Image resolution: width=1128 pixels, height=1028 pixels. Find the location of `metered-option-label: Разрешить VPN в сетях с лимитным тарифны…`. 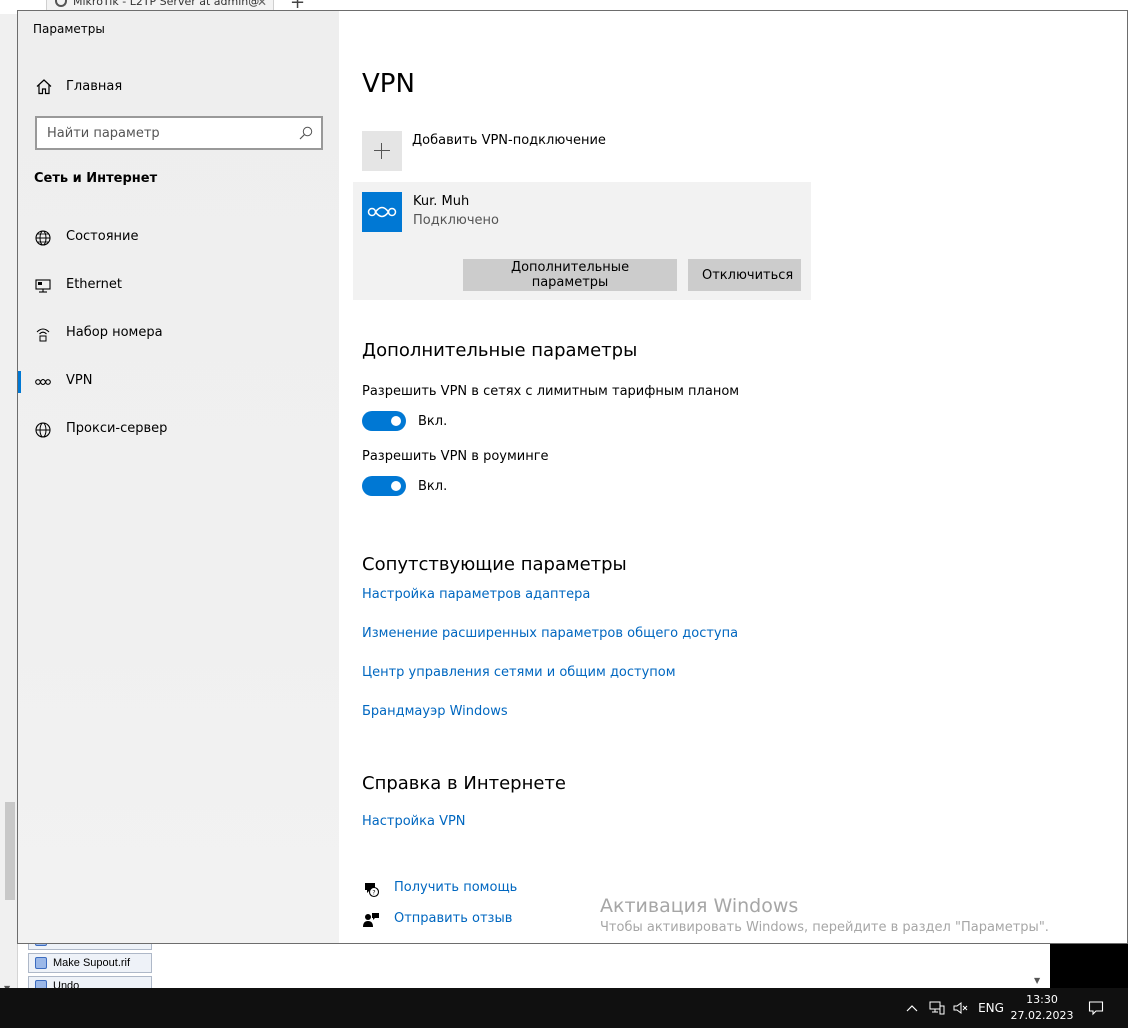

metered-option-label: Разрешить VPN в сетях с лимитным тарифны… is located at coordinates (551, 391).